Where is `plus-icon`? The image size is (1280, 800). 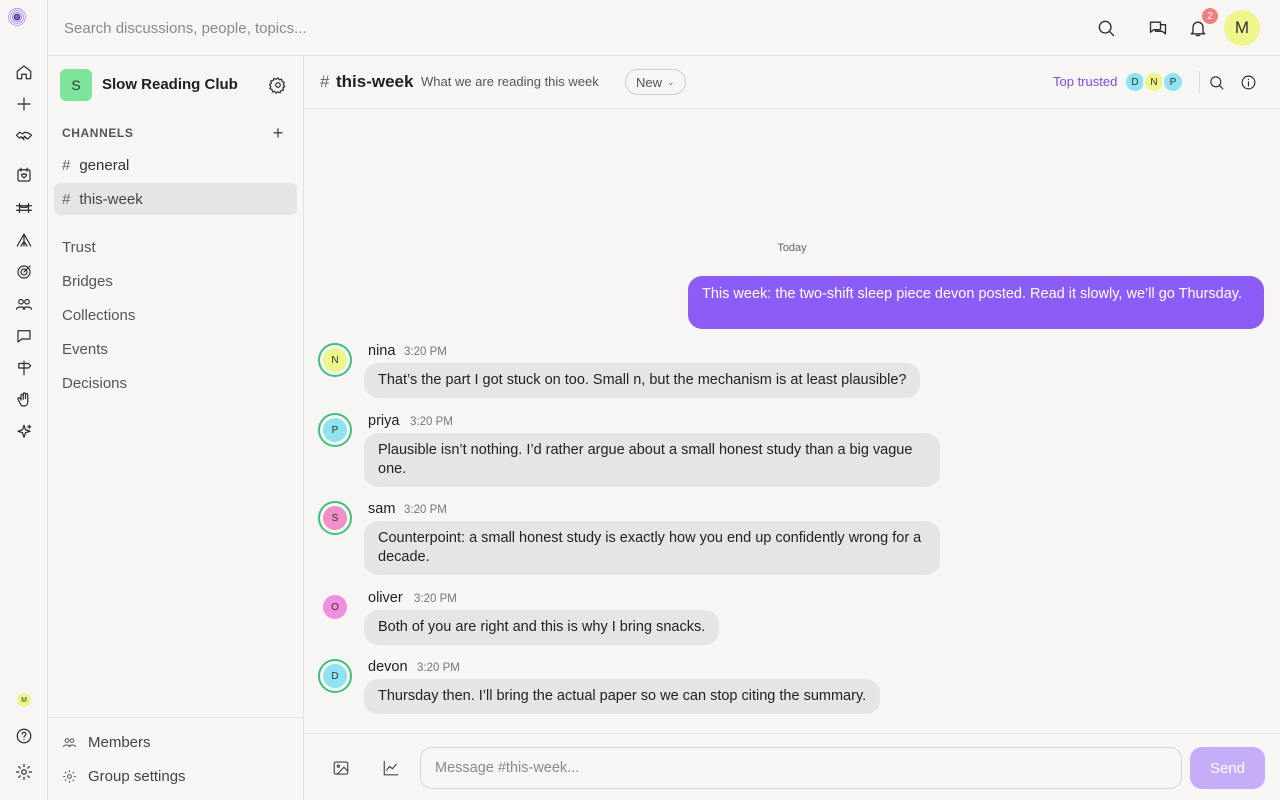 plus-icon is located at coordinates (24, 104).